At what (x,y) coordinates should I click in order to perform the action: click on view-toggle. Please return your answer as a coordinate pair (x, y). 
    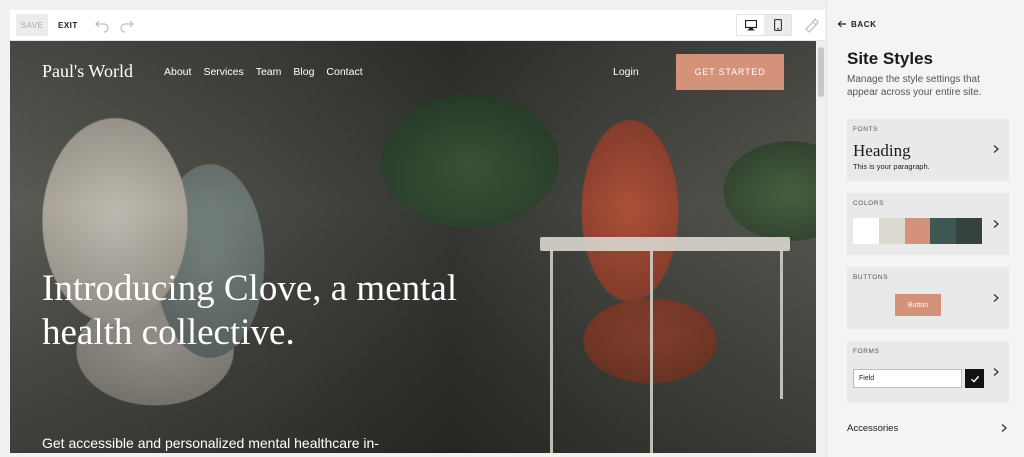
    Looking at the image, I should click on (764, 25).